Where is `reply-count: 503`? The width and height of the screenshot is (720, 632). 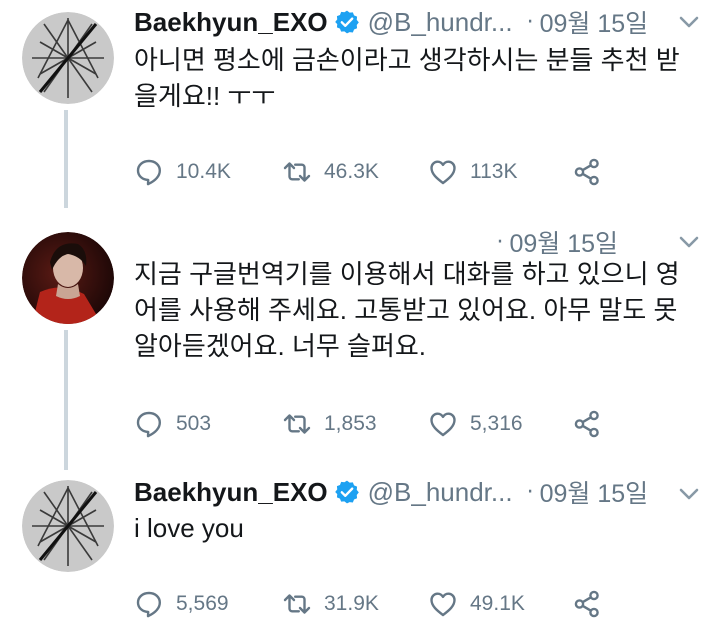 reply-count: 503 is located at coordinates (194, 423).